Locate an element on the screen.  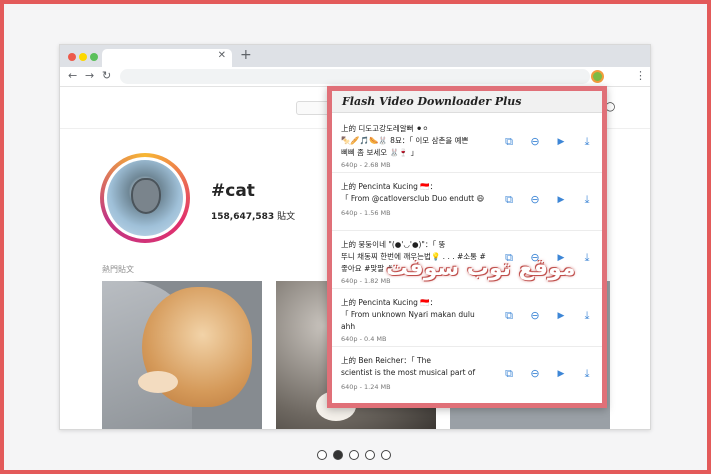
tab-bar: ✕ + is located at coordinates (355, 56).